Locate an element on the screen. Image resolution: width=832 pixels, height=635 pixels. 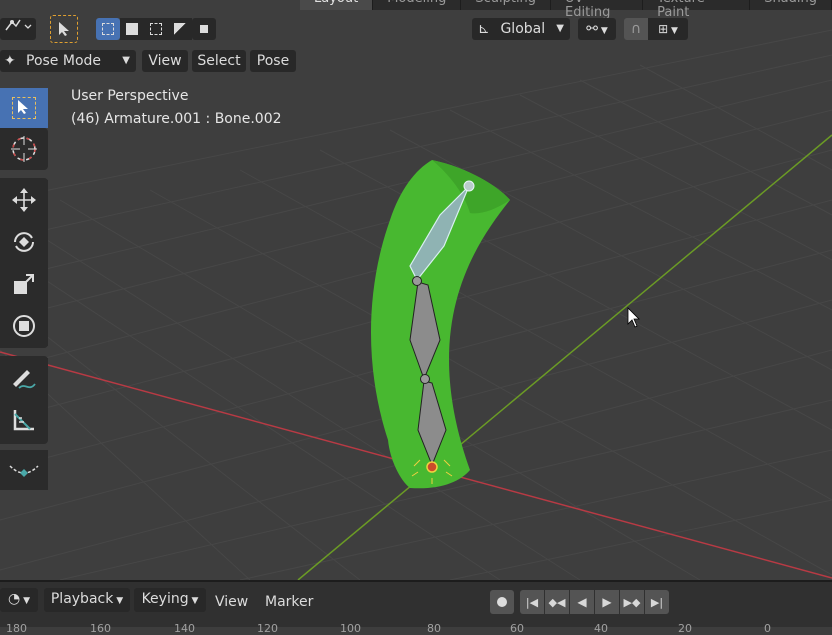
keying-menu: Keying ▼ is located at coordinates (170, 600).